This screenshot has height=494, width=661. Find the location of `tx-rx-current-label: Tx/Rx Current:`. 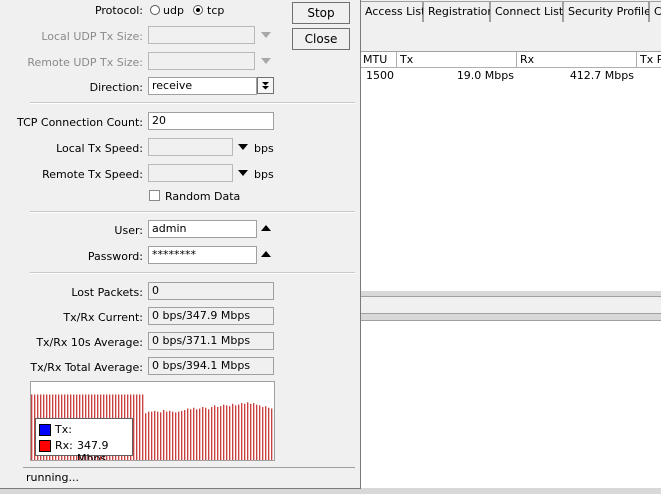

tx-rx-current-label: Tx/Rx Current: is located at coordinates (103, 317).